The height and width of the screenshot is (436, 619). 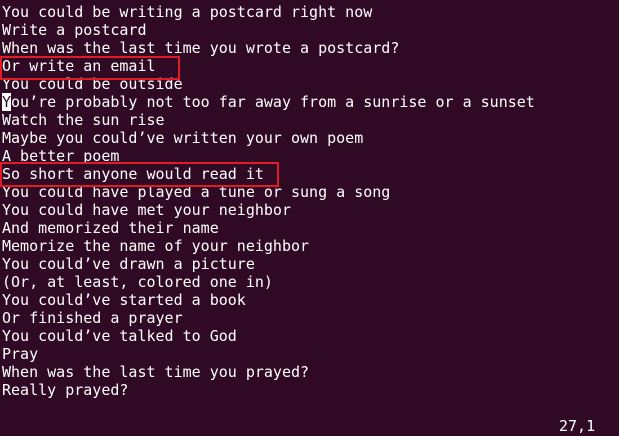 I want to click on text-line: Pray, so click(x=20, y=354).